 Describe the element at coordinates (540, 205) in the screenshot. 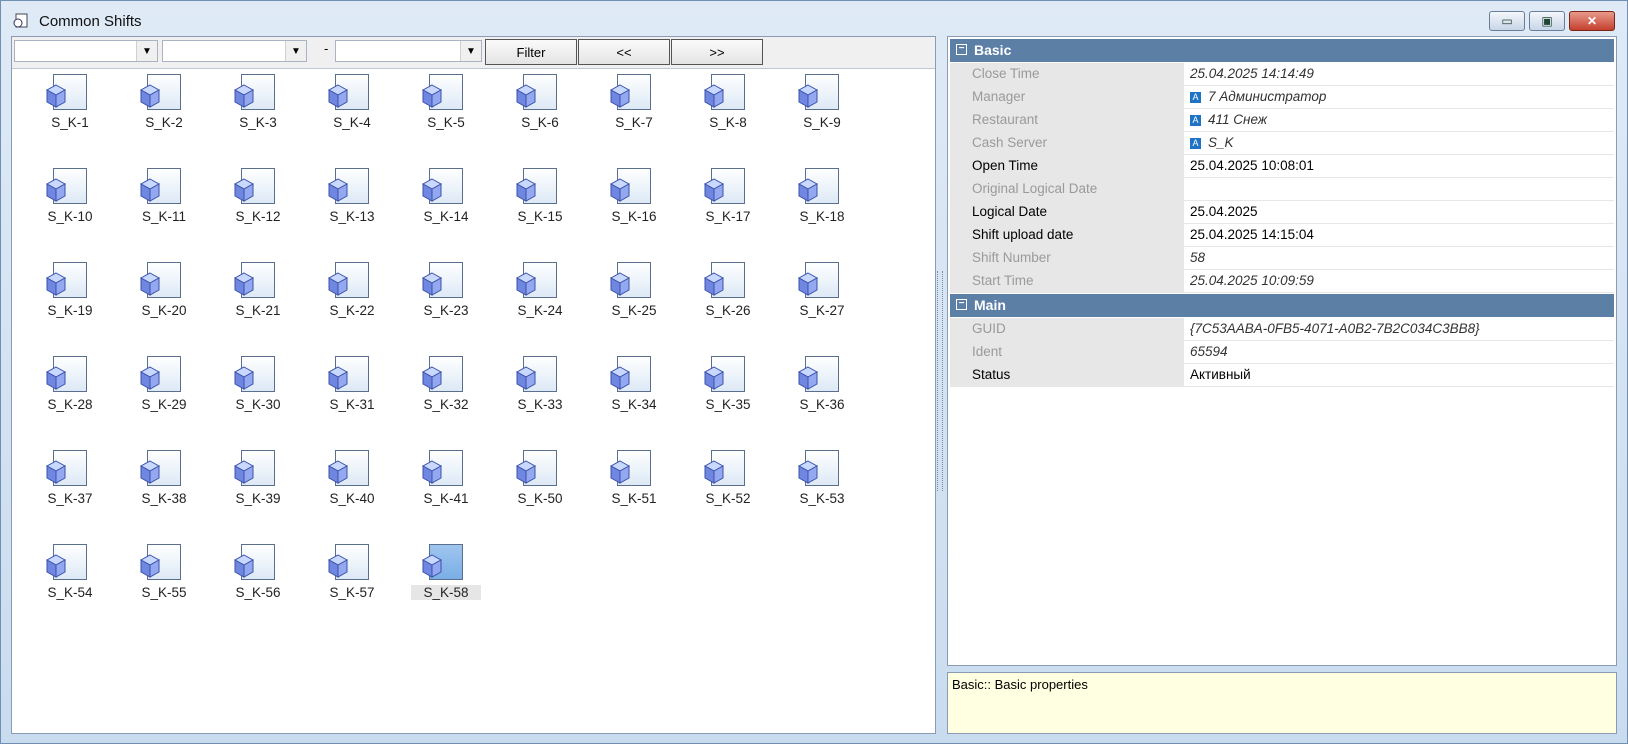

I see `shift-item: S_K-15` at that location.